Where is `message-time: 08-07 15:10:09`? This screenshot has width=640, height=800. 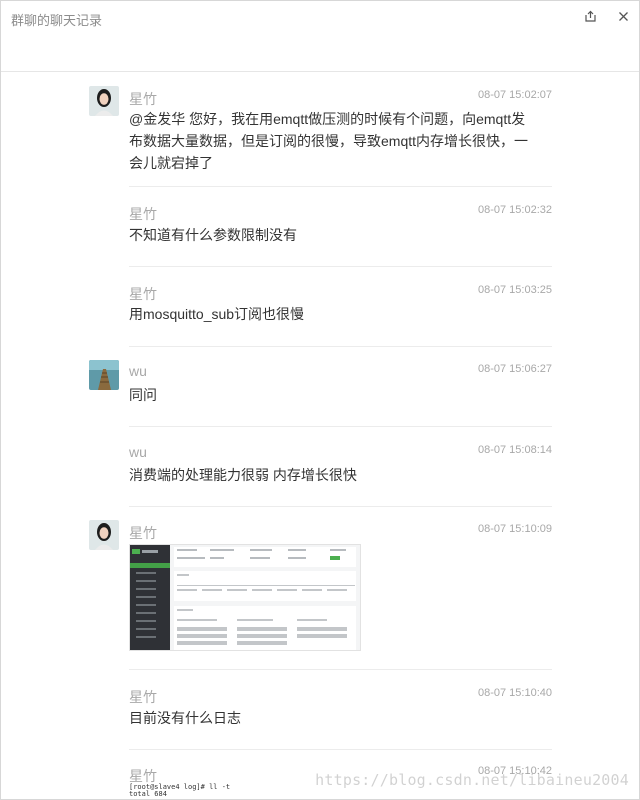
message-time: 08-07 15:10:09 is located at coordinates (514, 529).